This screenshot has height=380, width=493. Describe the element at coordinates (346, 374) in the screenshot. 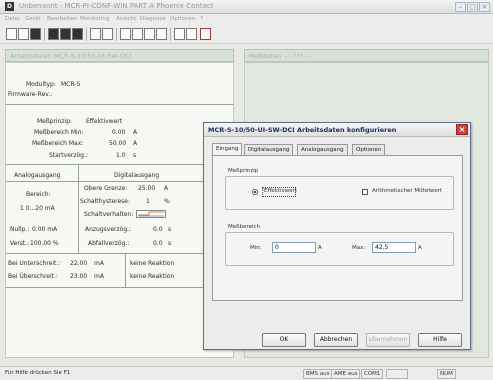

I see `status-ame: AME aus` at that location.